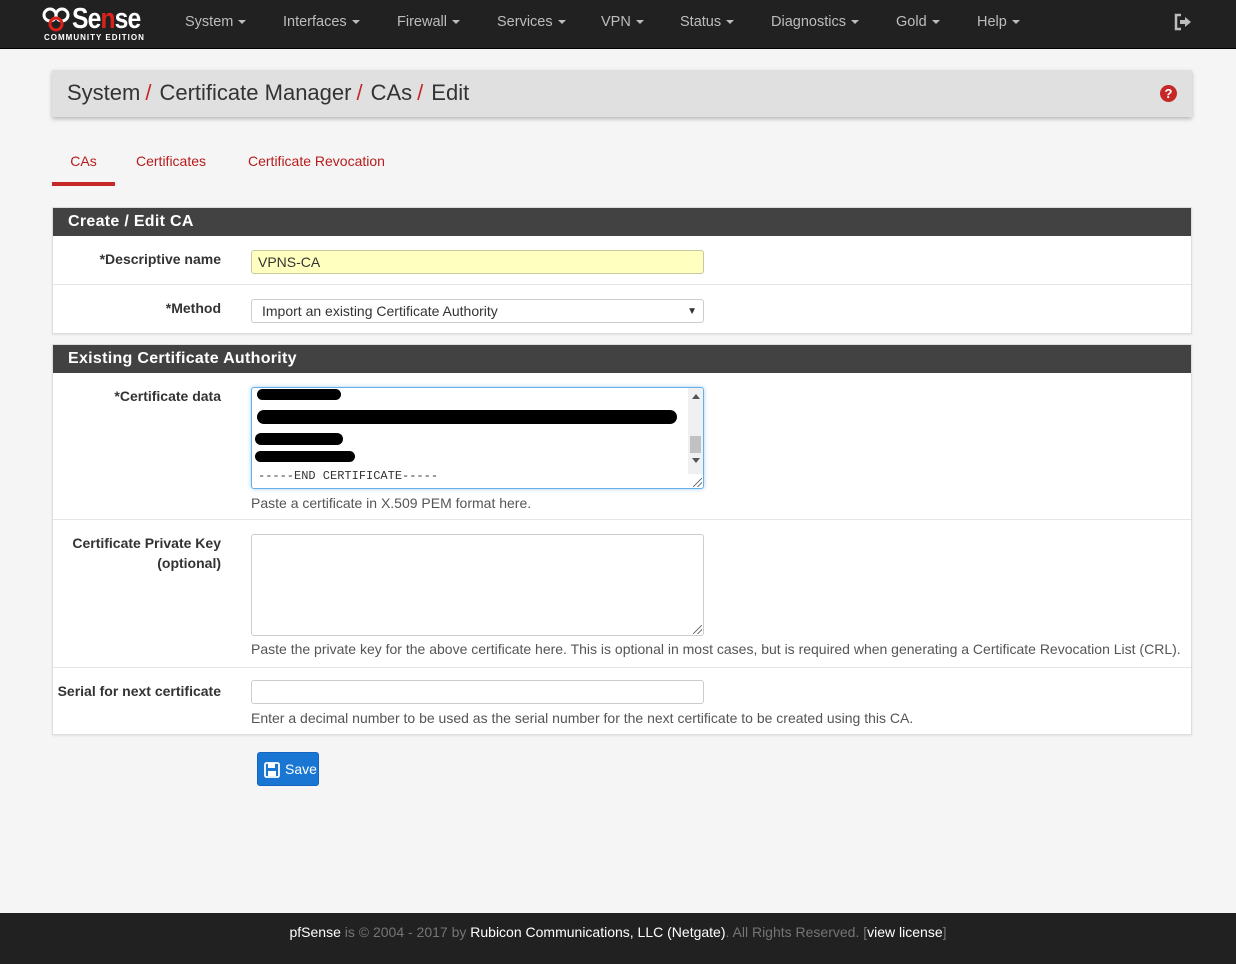  I want to click on logo-rings-icon, so click(56, 19).